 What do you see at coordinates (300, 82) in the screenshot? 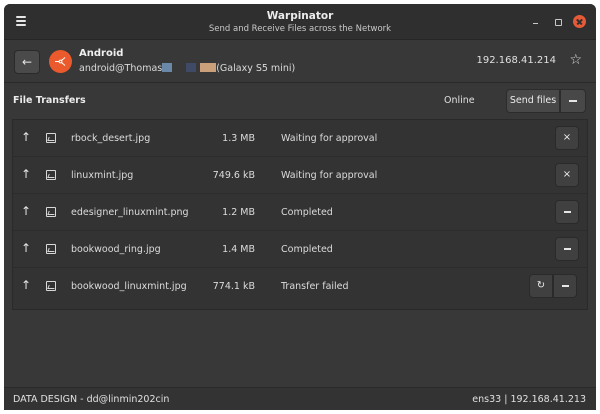
I see `divider` at bounding box center [300, 82].